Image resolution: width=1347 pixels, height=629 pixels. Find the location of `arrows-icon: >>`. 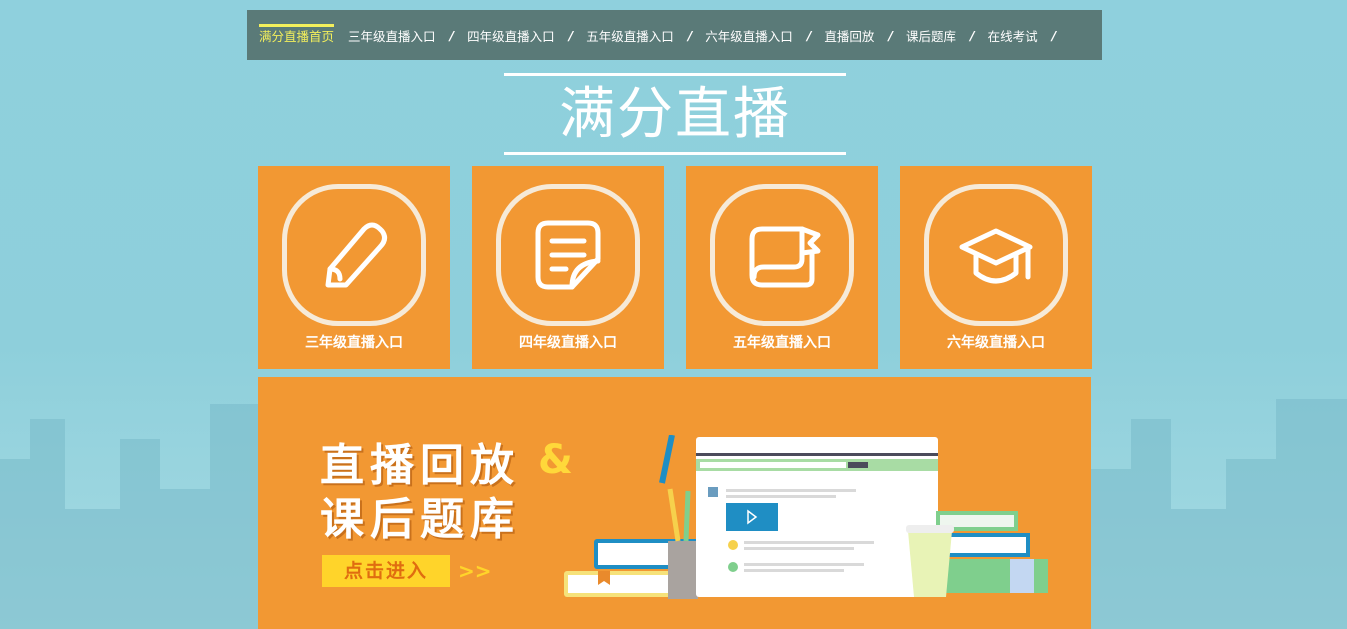

arrows-icon: >> is located at coordinates (475, 571).